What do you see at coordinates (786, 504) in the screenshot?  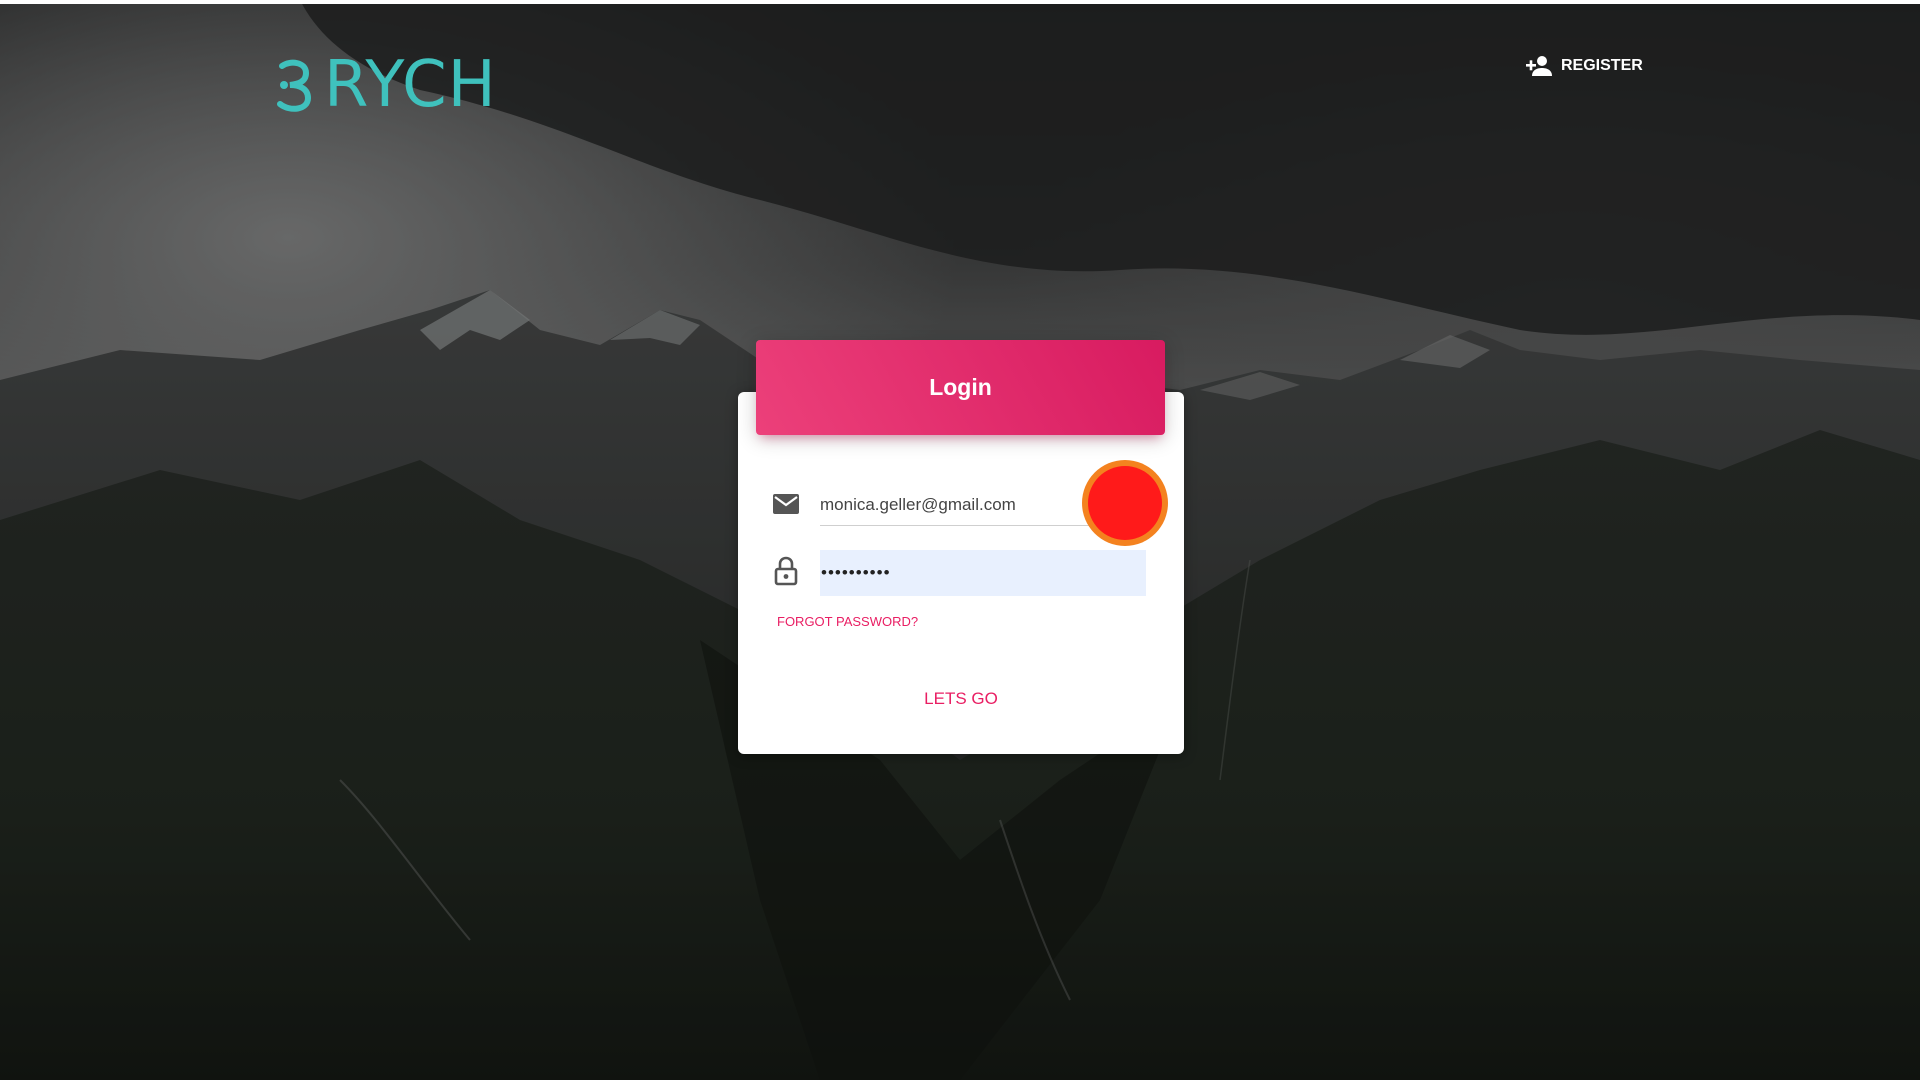 I see `envelope-icon` at bounding box center [786, 504].